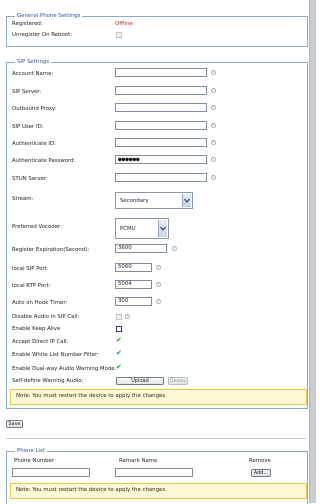 The width and height of the screenshot is (320, 504). What do you see at coordinates (42, 35) in the screenshot?
I see `unregister-label: Unregister On Reboot:` at bounding box center [42, 35].